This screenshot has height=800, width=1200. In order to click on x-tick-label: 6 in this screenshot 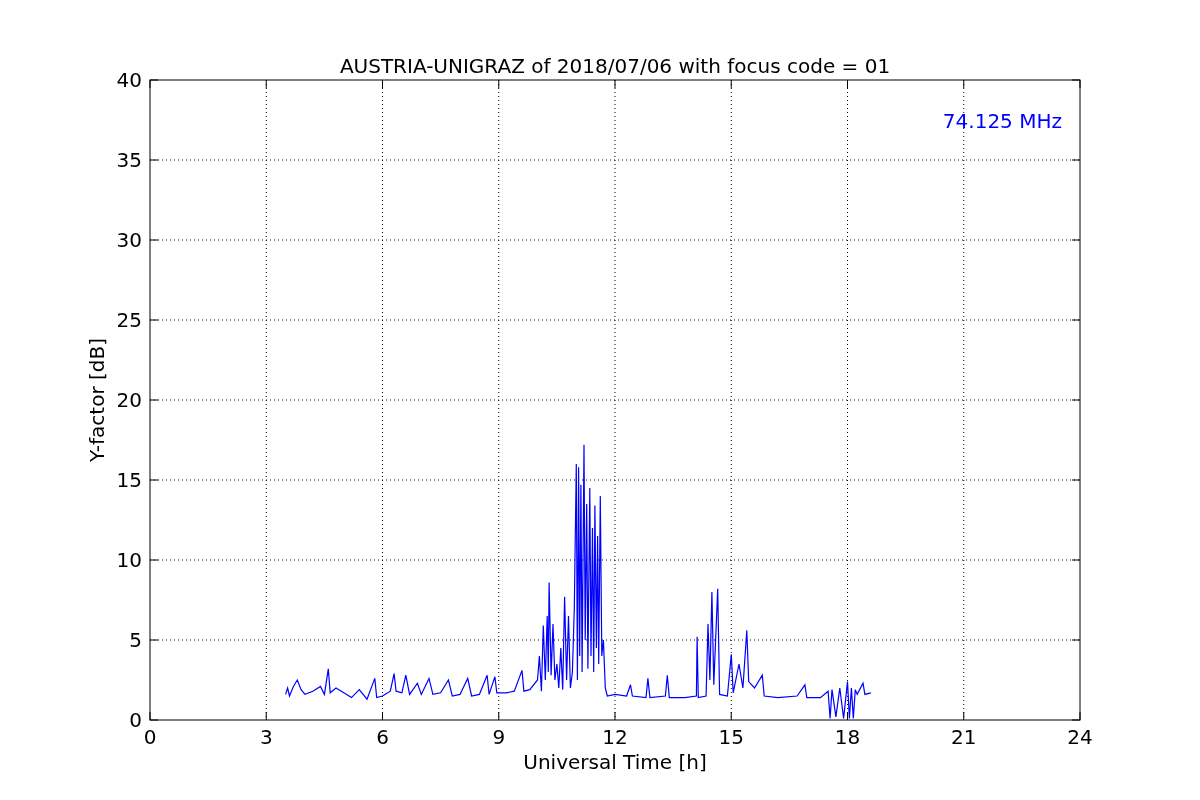, I will do `click(382, 737)`.